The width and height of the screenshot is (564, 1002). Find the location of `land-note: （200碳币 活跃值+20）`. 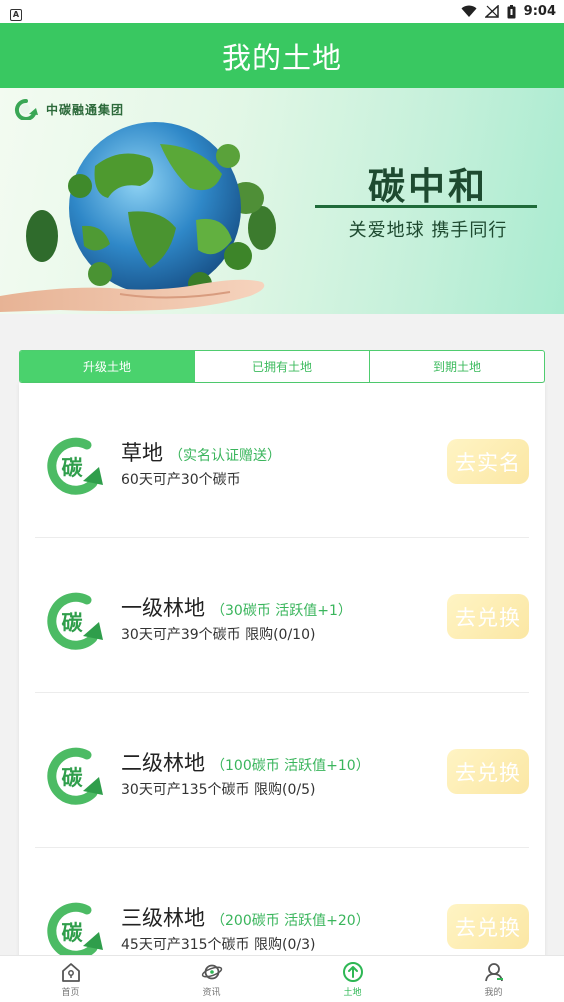

land-note: （200碳币 活跃值+20） is located at coordinates (290, 921).